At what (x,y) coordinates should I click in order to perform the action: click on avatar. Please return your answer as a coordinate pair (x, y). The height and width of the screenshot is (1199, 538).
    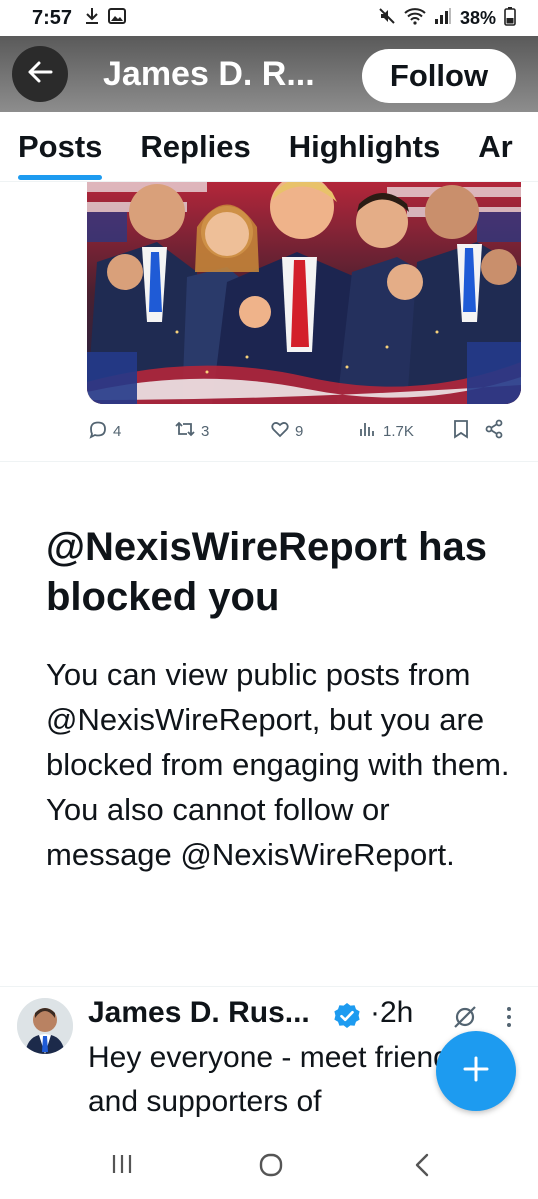
    Looking at the image, I should click on (45, 1026).